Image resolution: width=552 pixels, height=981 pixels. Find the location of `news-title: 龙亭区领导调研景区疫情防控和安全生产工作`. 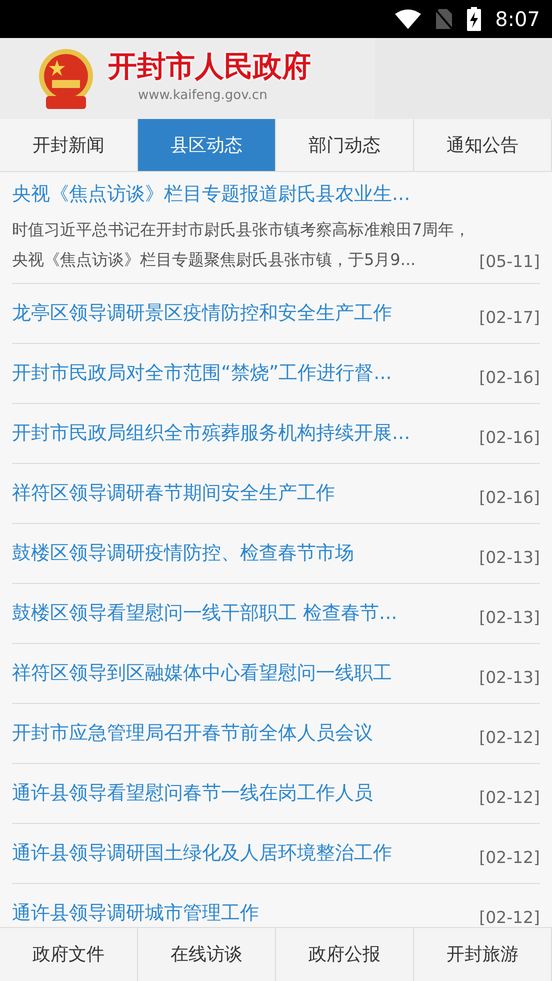

news-title: 龙亭区领导调研景区疫情防控和安全生产工作 is located at coordinates (242, 313).